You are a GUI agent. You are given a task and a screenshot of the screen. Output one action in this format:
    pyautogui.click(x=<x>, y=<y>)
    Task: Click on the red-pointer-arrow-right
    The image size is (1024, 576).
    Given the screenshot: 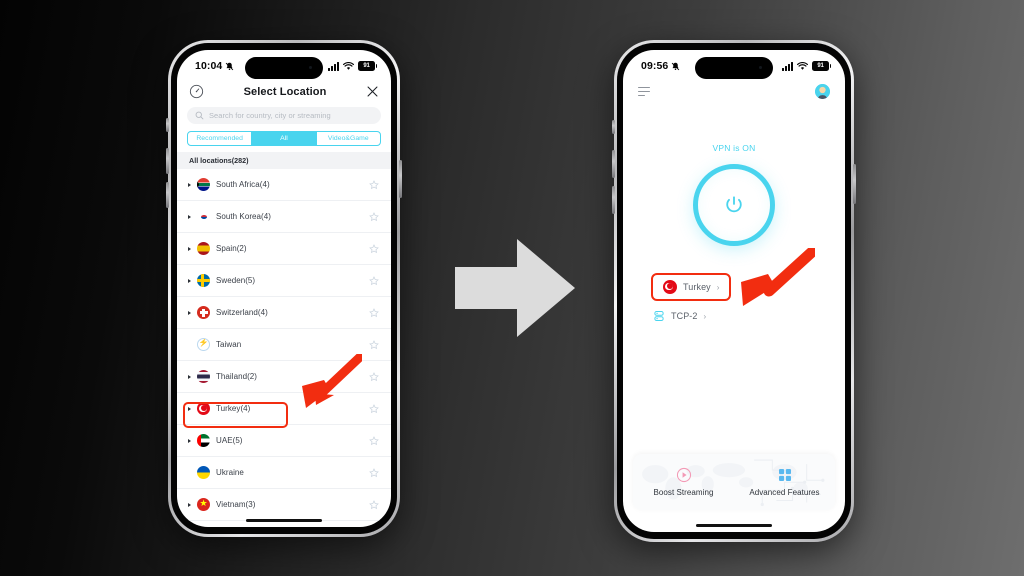 What is the action you would take?
    pyautogui.click(x=778, y=277)
    